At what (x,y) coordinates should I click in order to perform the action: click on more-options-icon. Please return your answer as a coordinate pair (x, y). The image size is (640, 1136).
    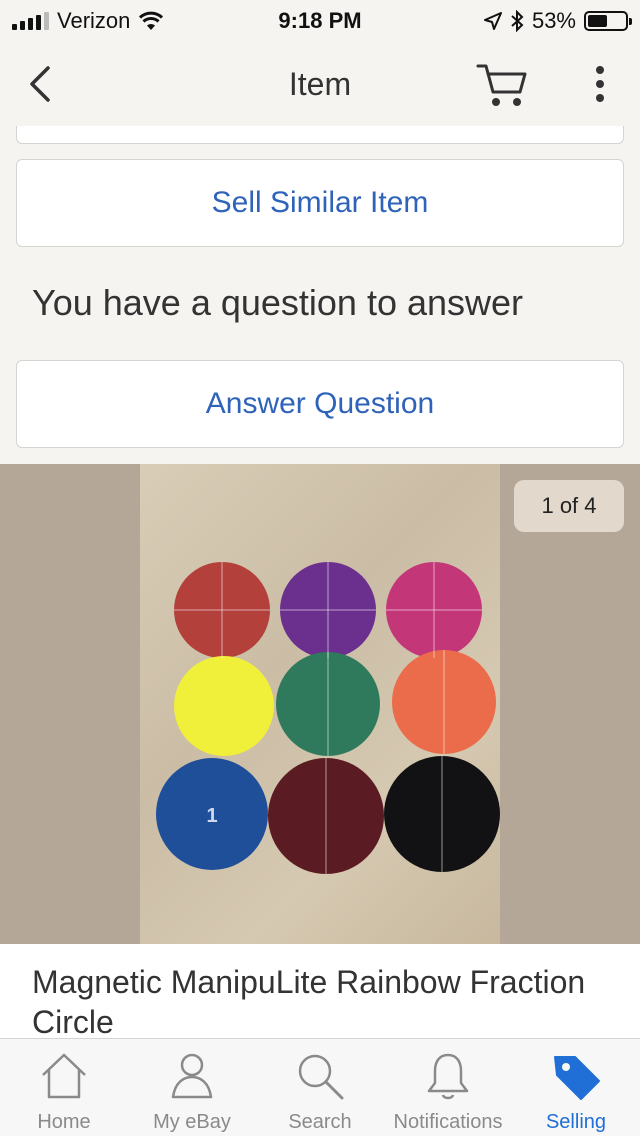
    Looking at the image, I should click on (600, 84).